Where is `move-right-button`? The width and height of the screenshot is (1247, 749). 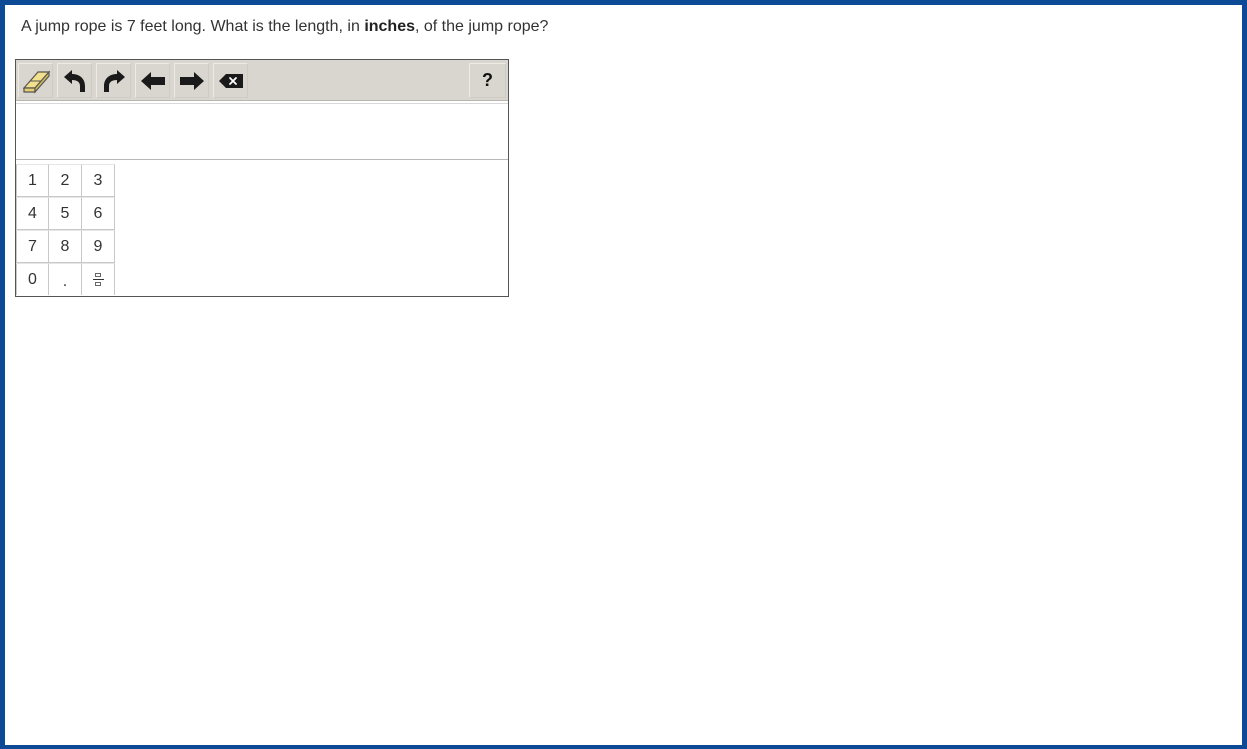 move-right-button is located at coordinates (191, 80).